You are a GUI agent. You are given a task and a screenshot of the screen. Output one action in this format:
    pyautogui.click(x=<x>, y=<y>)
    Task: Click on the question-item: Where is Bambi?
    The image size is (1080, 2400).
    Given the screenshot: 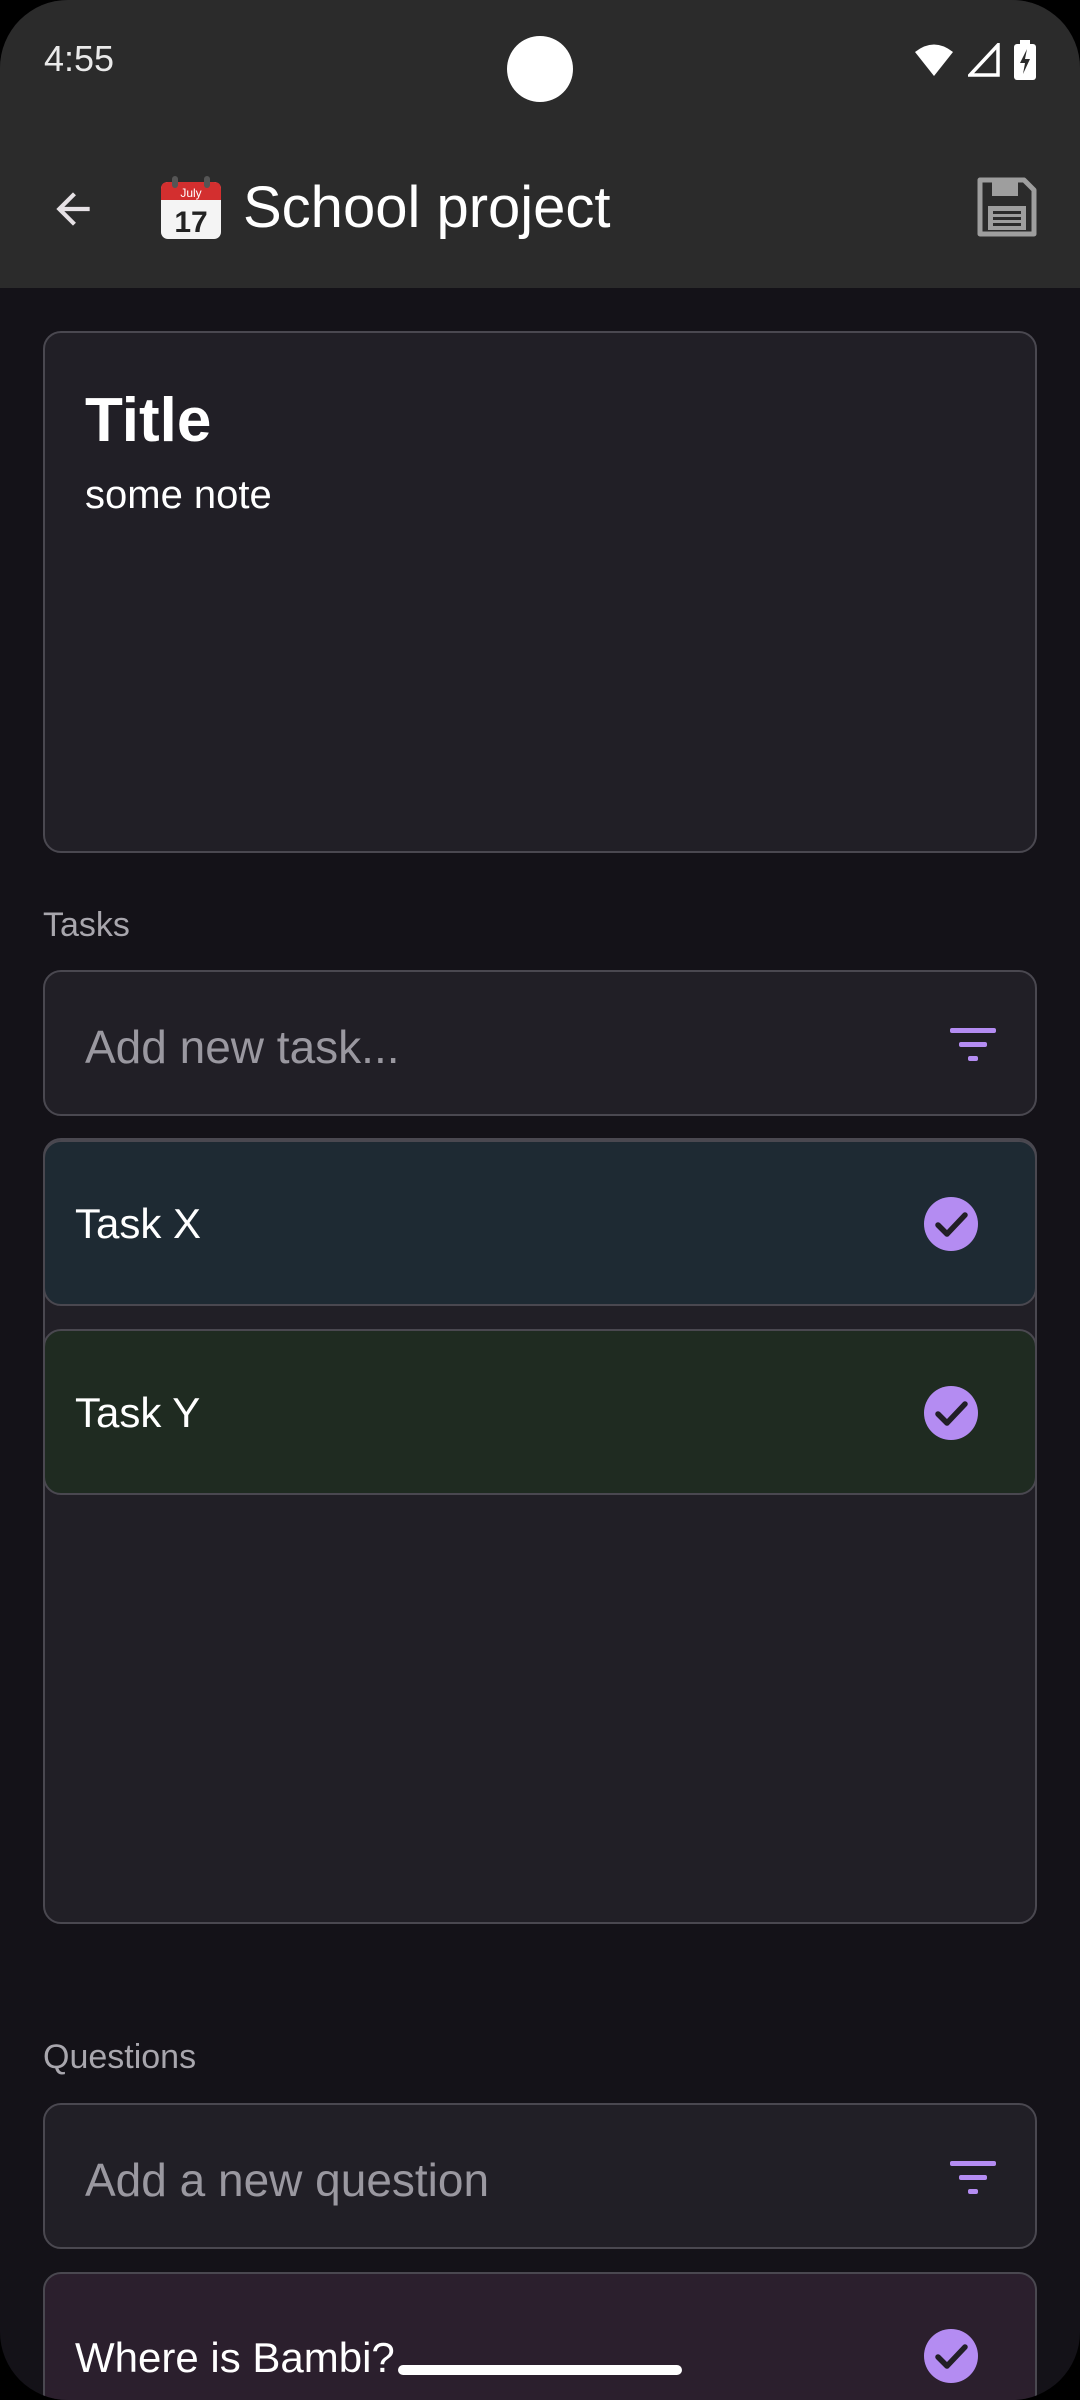 What is the action you would take?
    pyautogui.click(x=540, y=2336)
    